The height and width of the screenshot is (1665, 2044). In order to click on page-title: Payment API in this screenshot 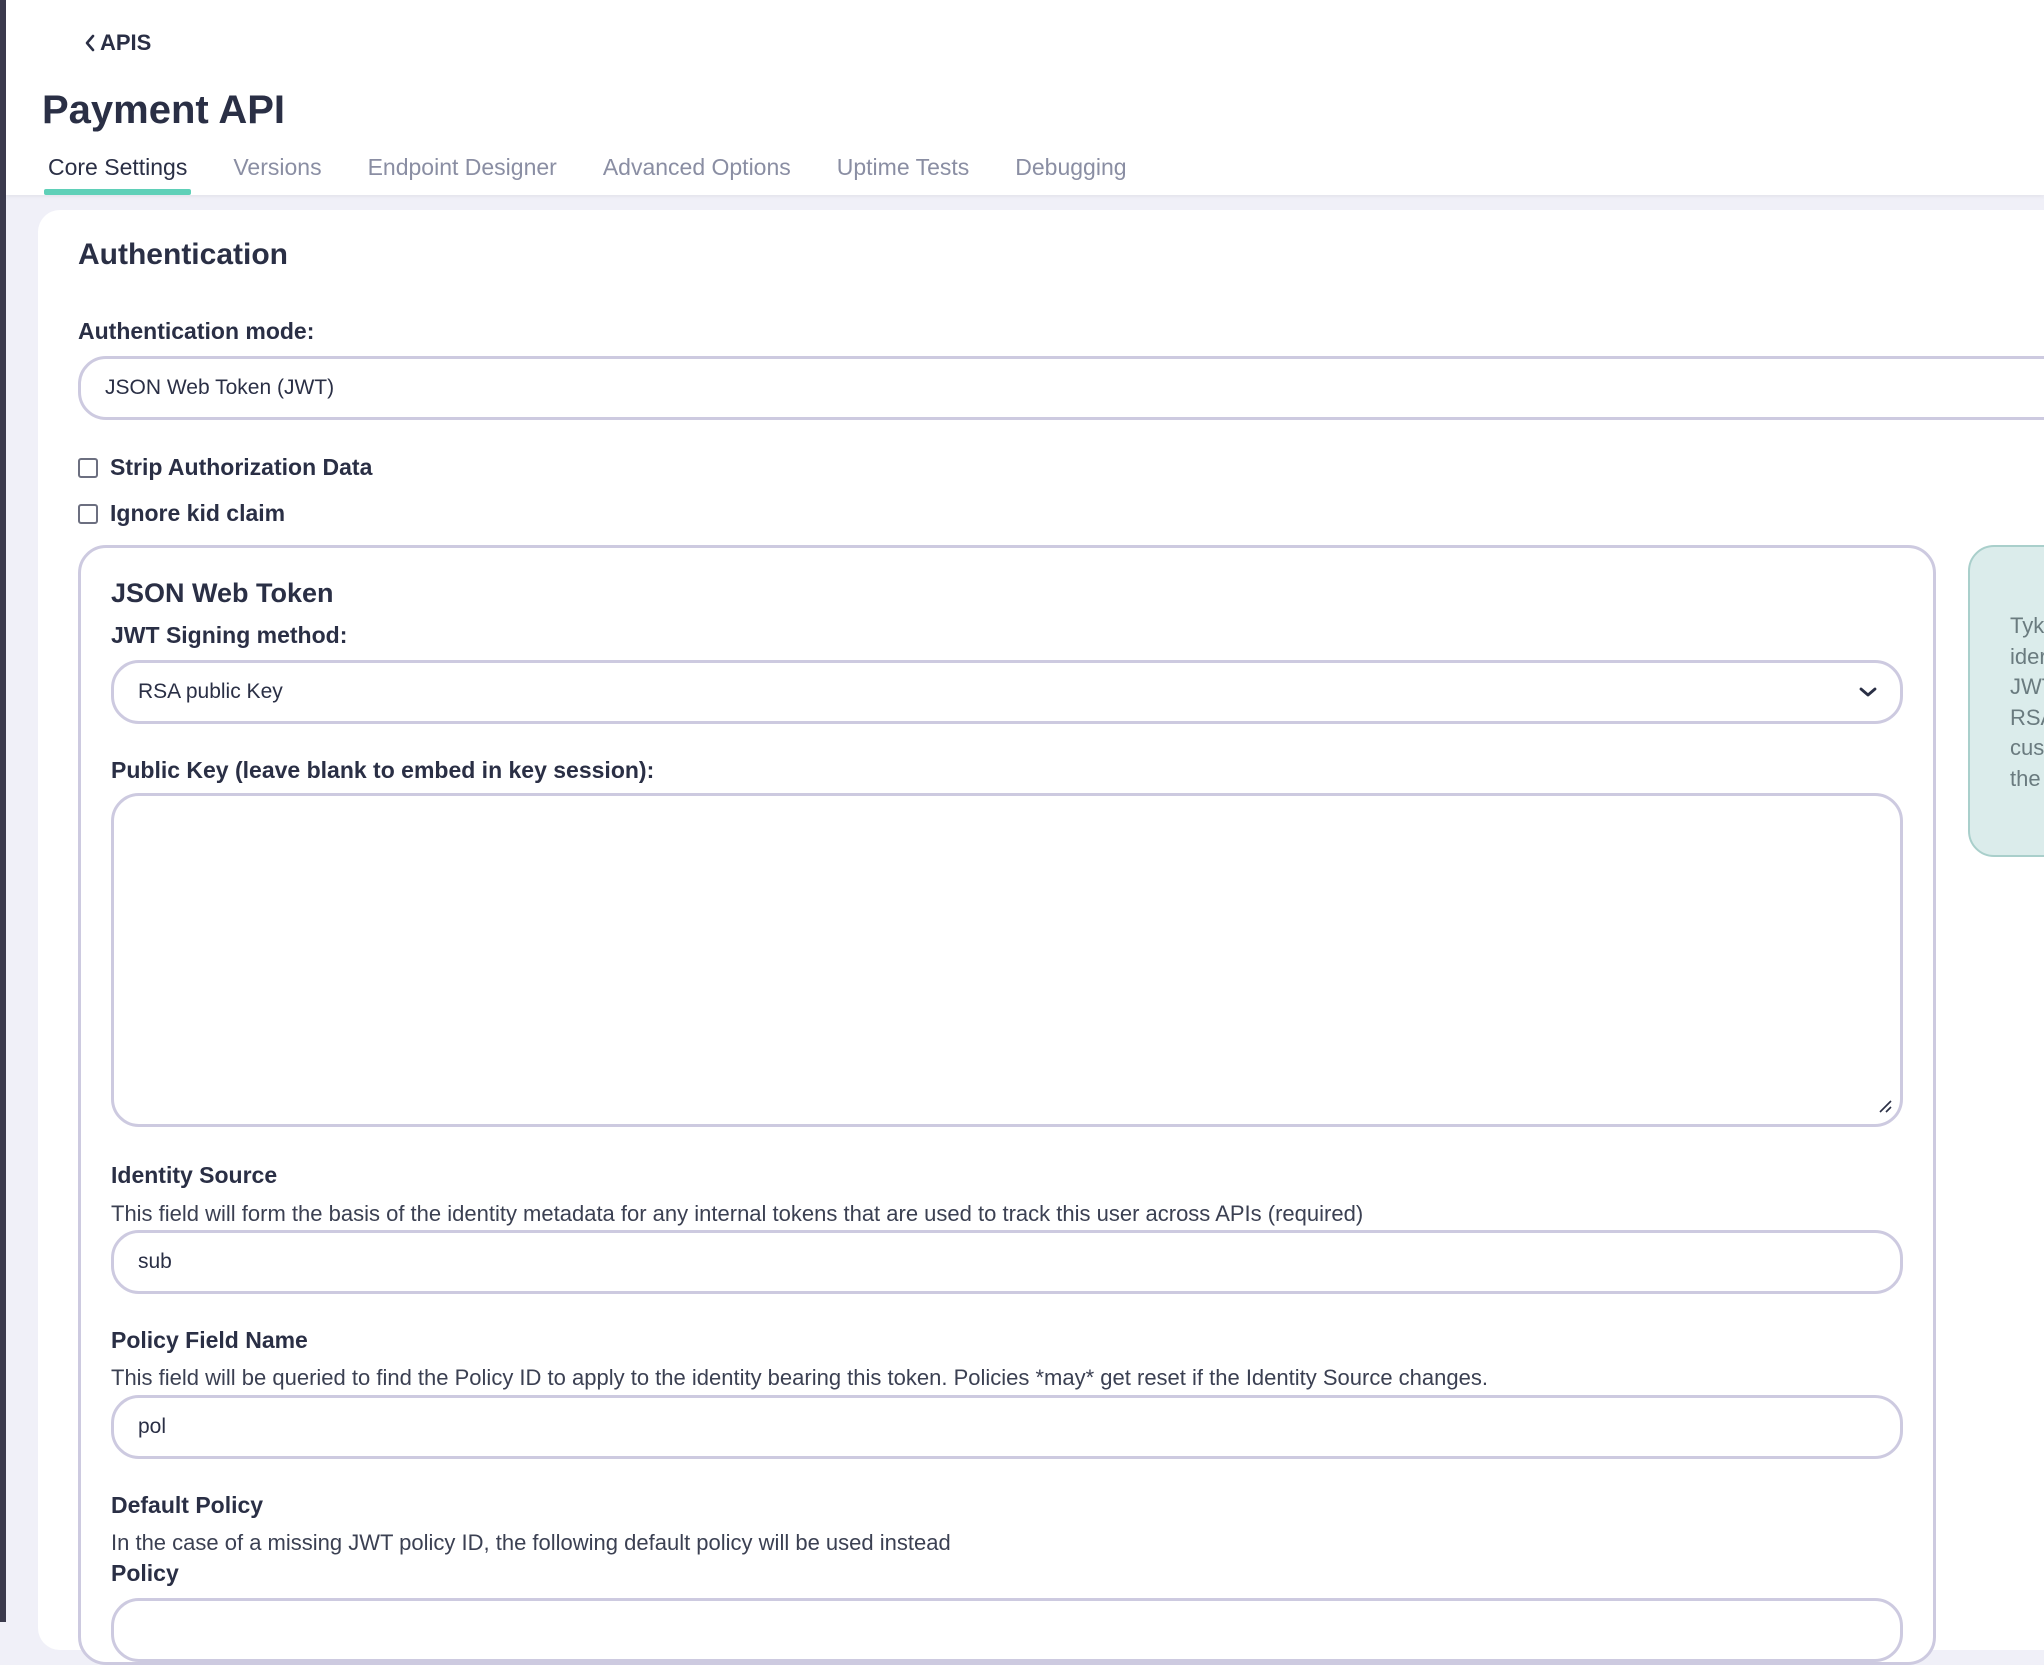, I will do `click(164, 110)`.